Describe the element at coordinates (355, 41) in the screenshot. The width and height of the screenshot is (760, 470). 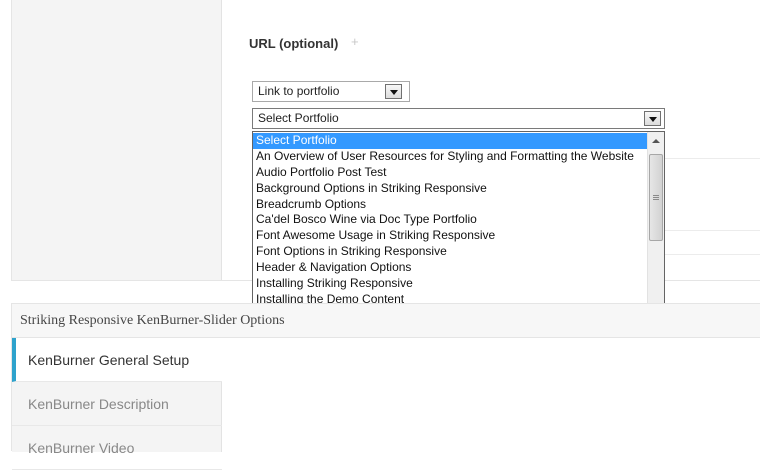
I see `add-url-plus-icon: +` at that location.